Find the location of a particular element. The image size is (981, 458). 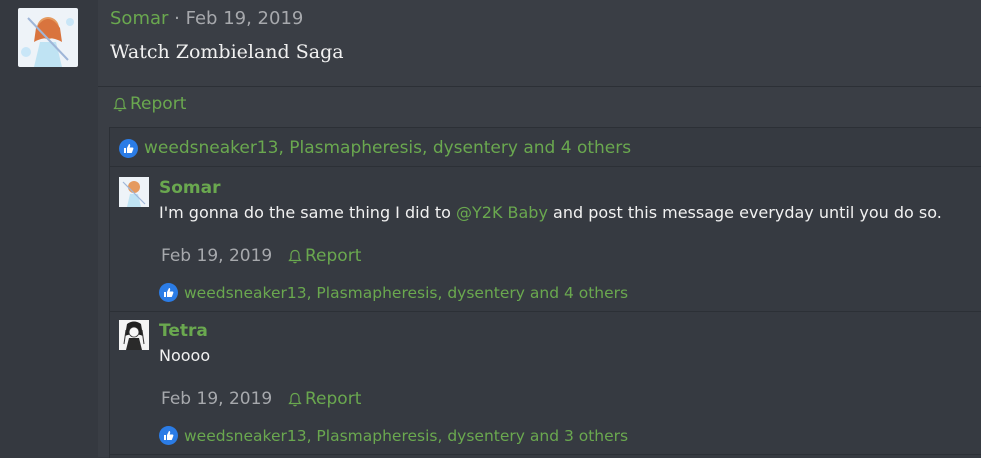

post-header: Somar · Feb 19, 2019 is located at coordinates (206, 18).